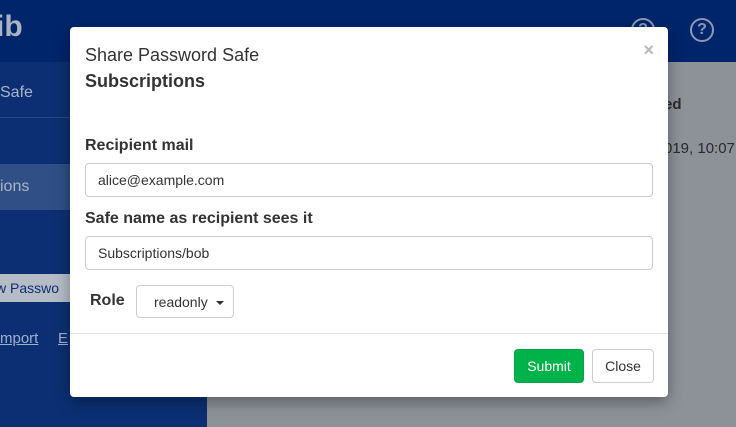  What do you see at coordinates (139, 145) in the screenshot?
I see `recipient-mail-label: Recipient mail` at bounding box center [139, 145].